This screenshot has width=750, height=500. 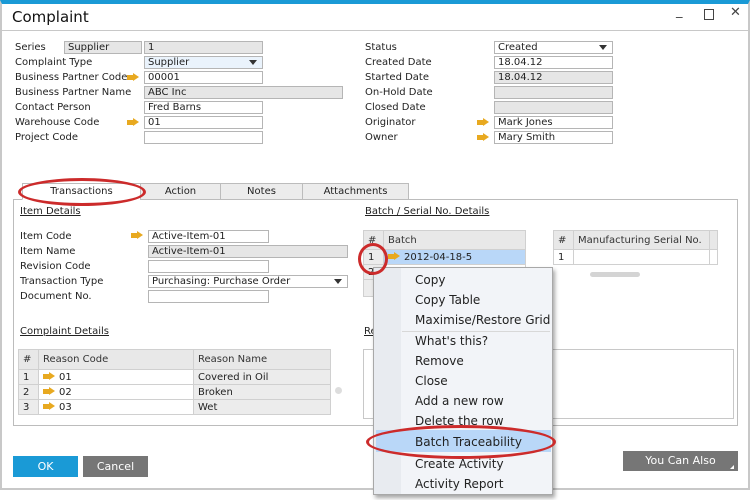 What do you see at coordinates (248, 251) in the screenshot?
I see `item-name-field: Active-Item-01` at bounding box center [248, 251].